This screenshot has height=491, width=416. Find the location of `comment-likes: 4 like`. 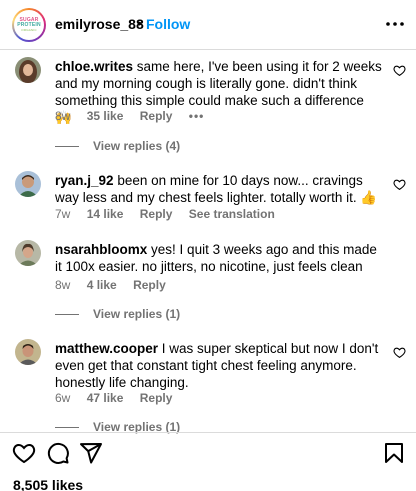

comment-likes: 4 like is located at coordinates (102, 285).